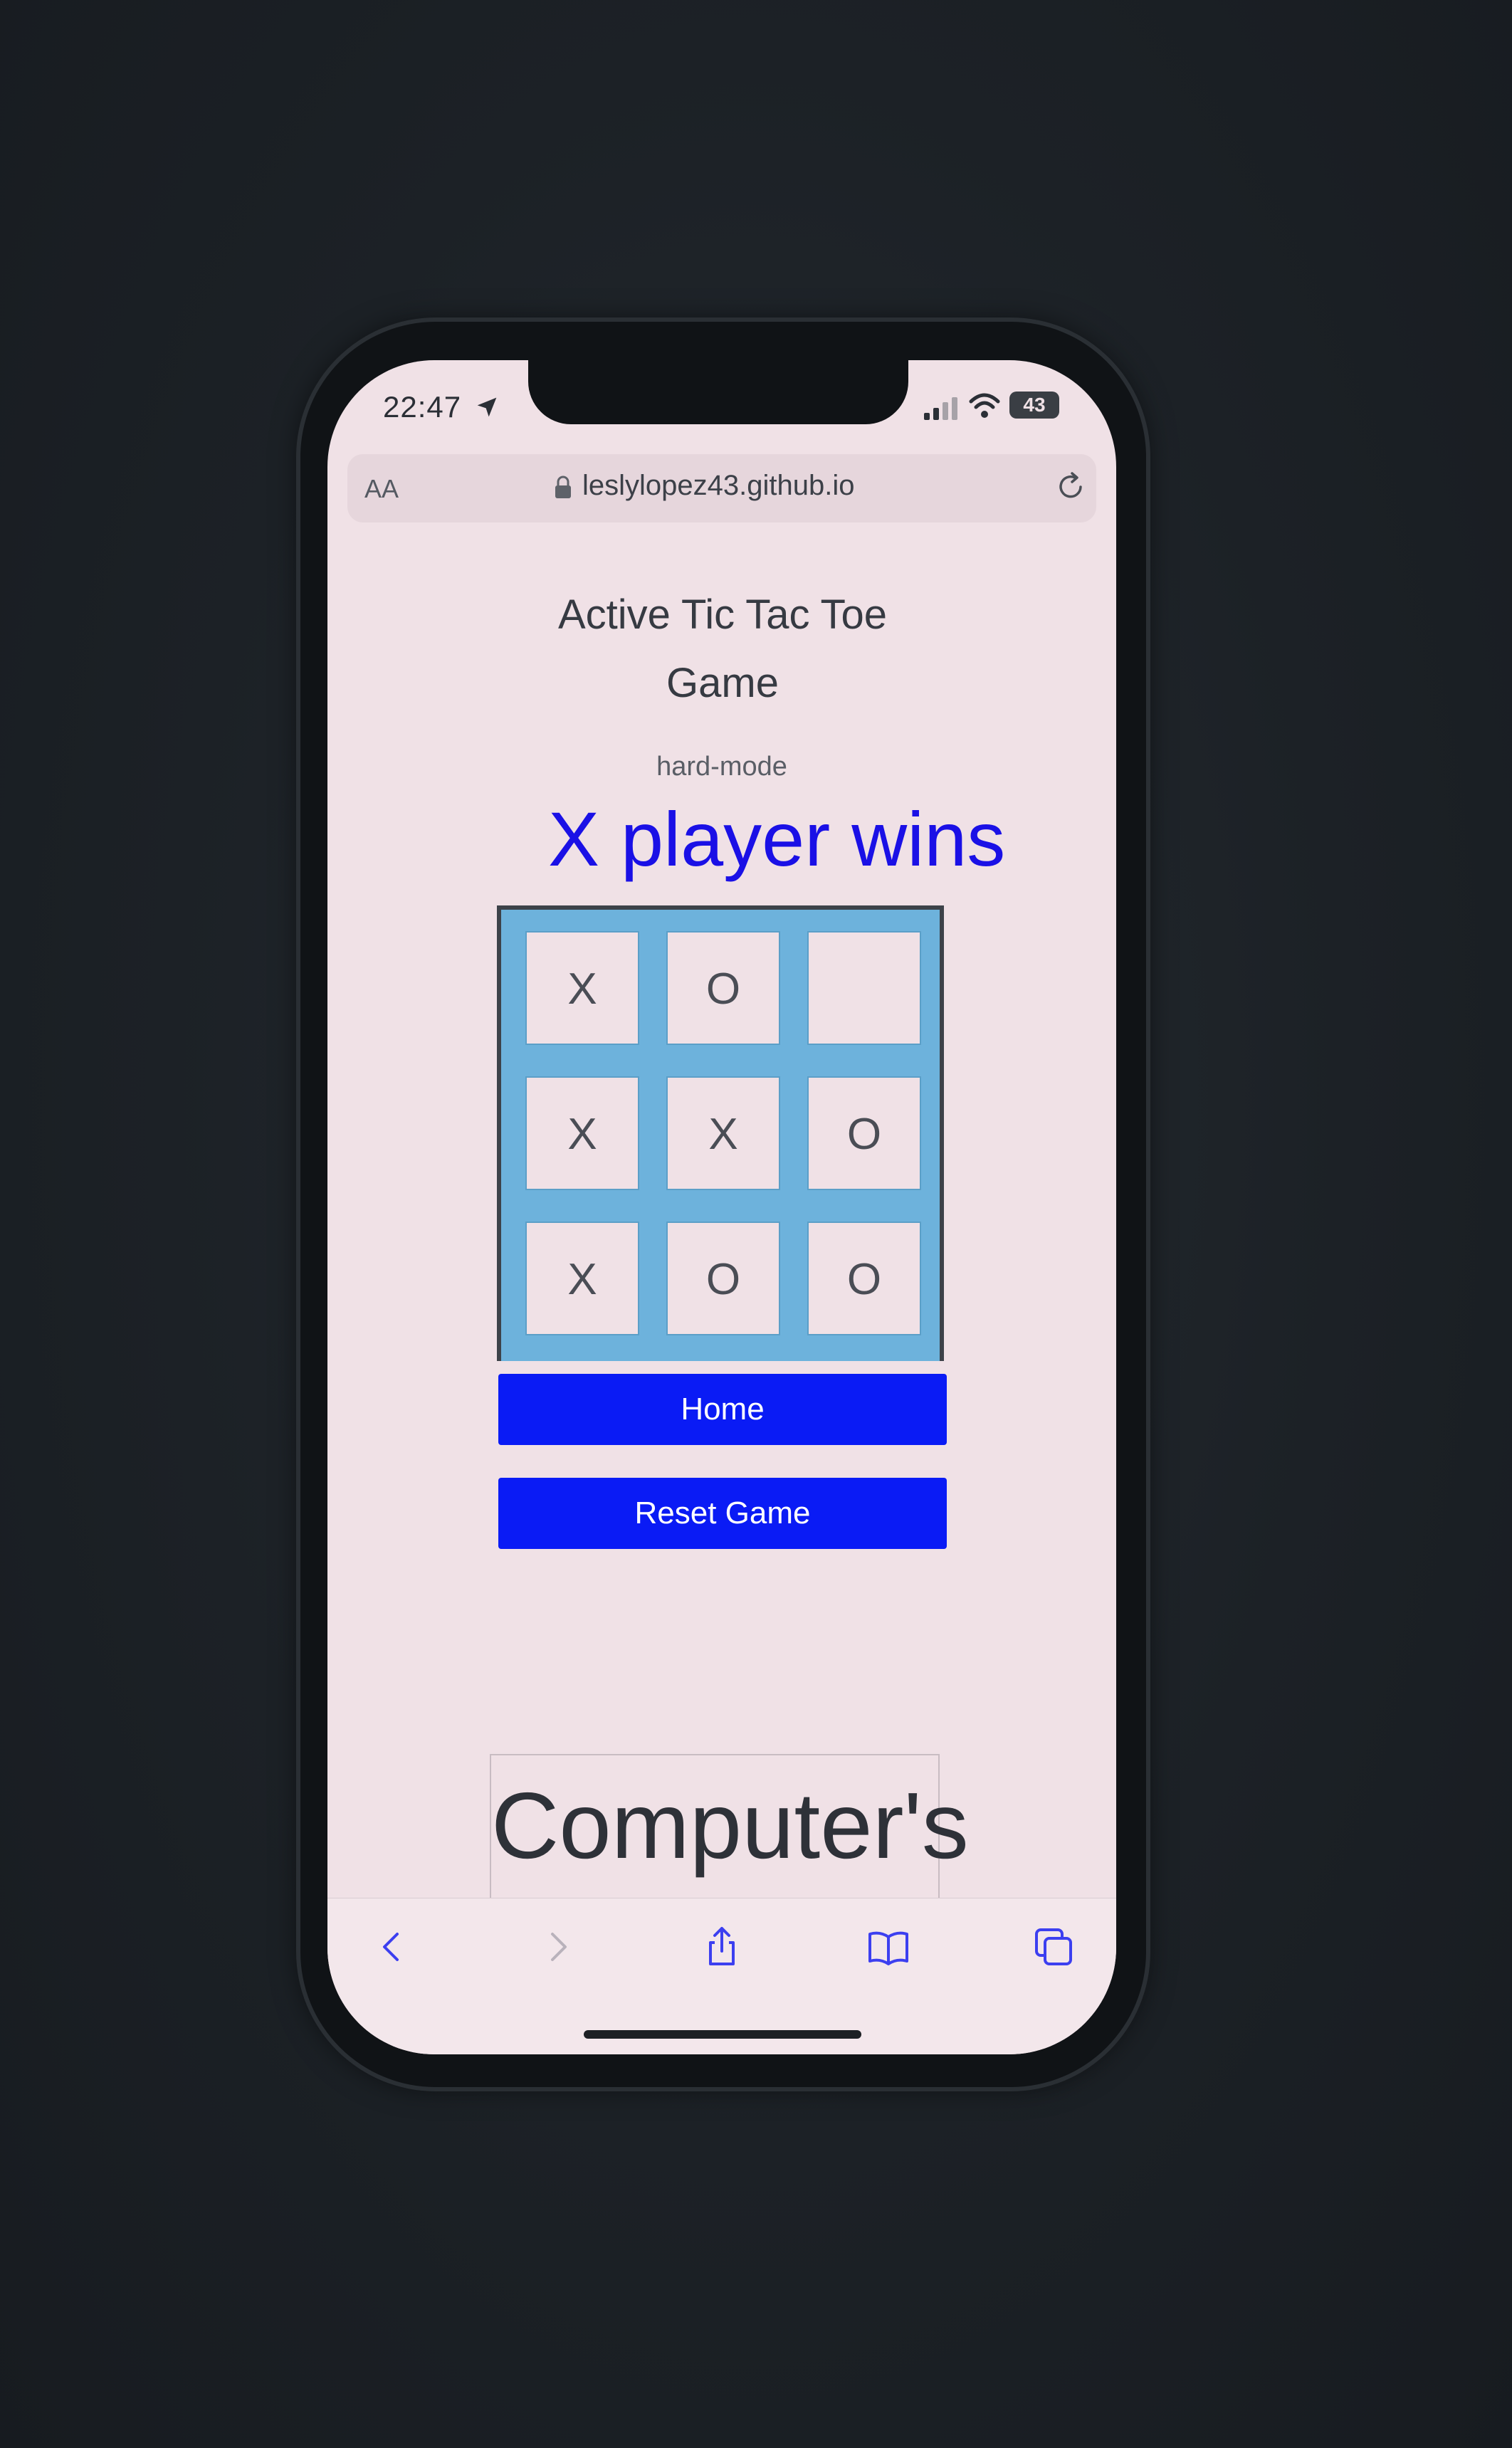 The height and width of the screenshot is (2448, 1512). What do you see at coordinates (722, 1513) in the screenshot?
I see `reset-game-button: Reset Game` at bounding box center [722, 1513].